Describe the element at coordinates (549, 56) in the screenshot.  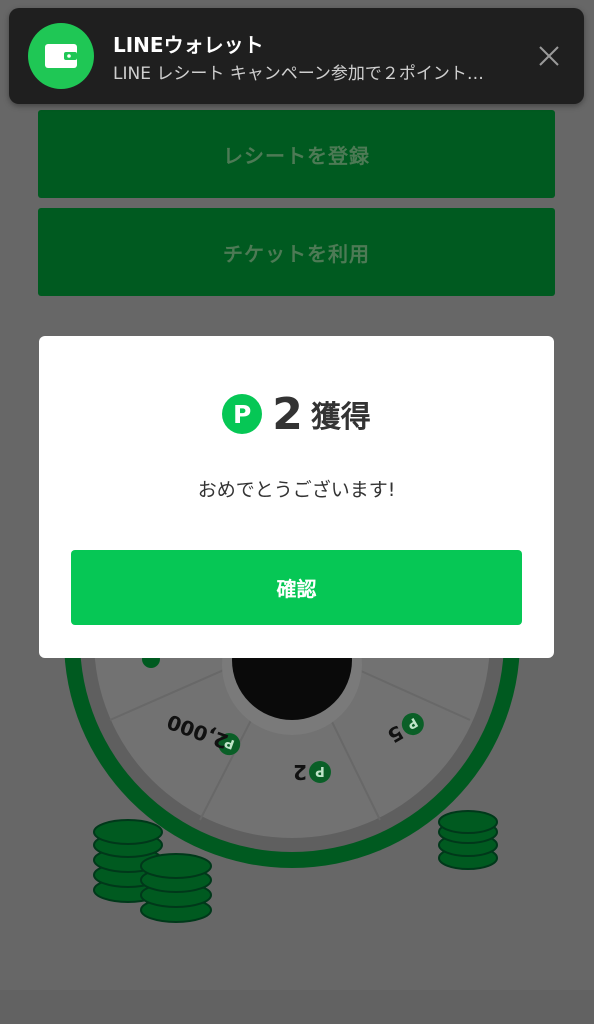
I see `close-icon` at that location.